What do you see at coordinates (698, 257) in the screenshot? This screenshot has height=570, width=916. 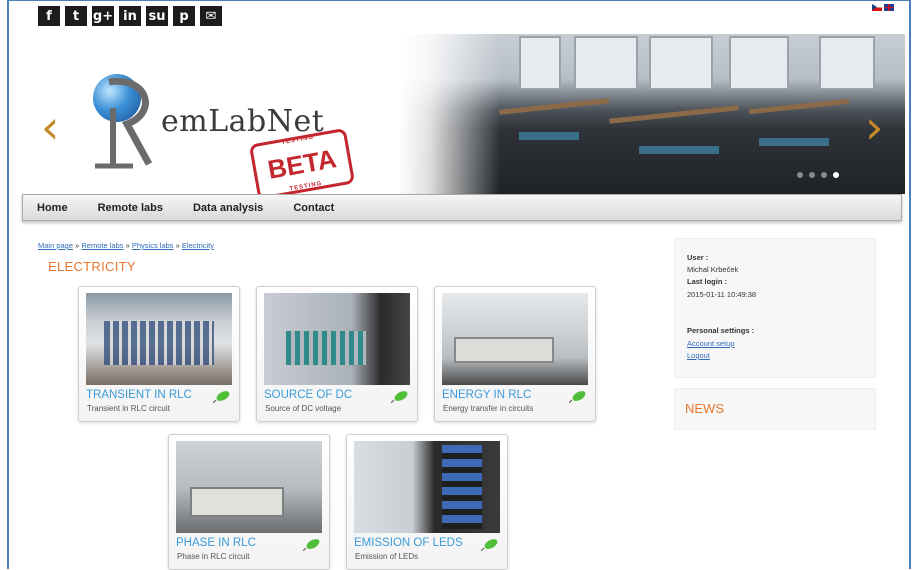 I see `user-label: User :` at bounding box center [698, 257].